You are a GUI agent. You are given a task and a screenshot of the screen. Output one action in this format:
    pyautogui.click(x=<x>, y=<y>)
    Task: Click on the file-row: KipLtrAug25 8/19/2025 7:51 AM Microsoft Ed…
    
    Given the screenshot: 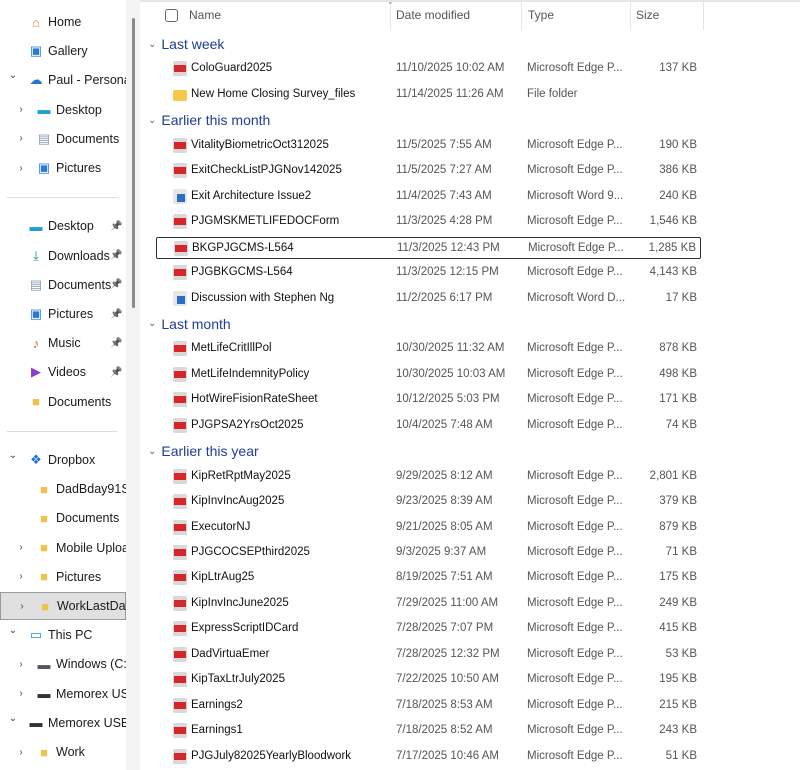 What is the action you would take?
    pyautogui.click(x=428, y=578)
    